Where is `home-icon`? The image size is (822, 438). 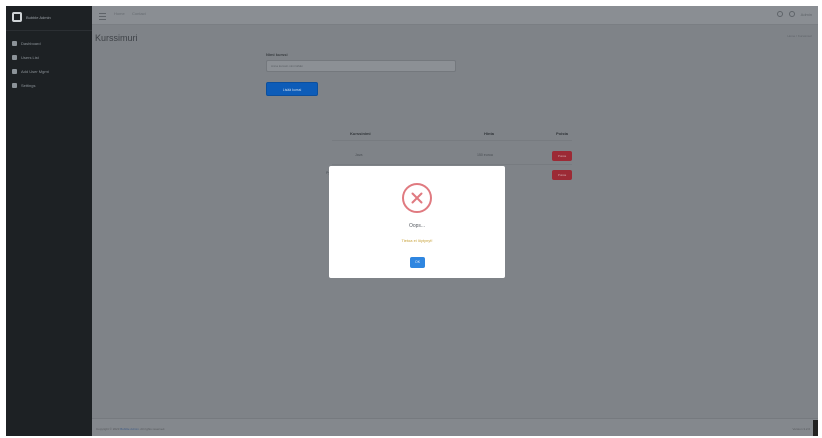
home-icon is located at coordinates (14, 43).